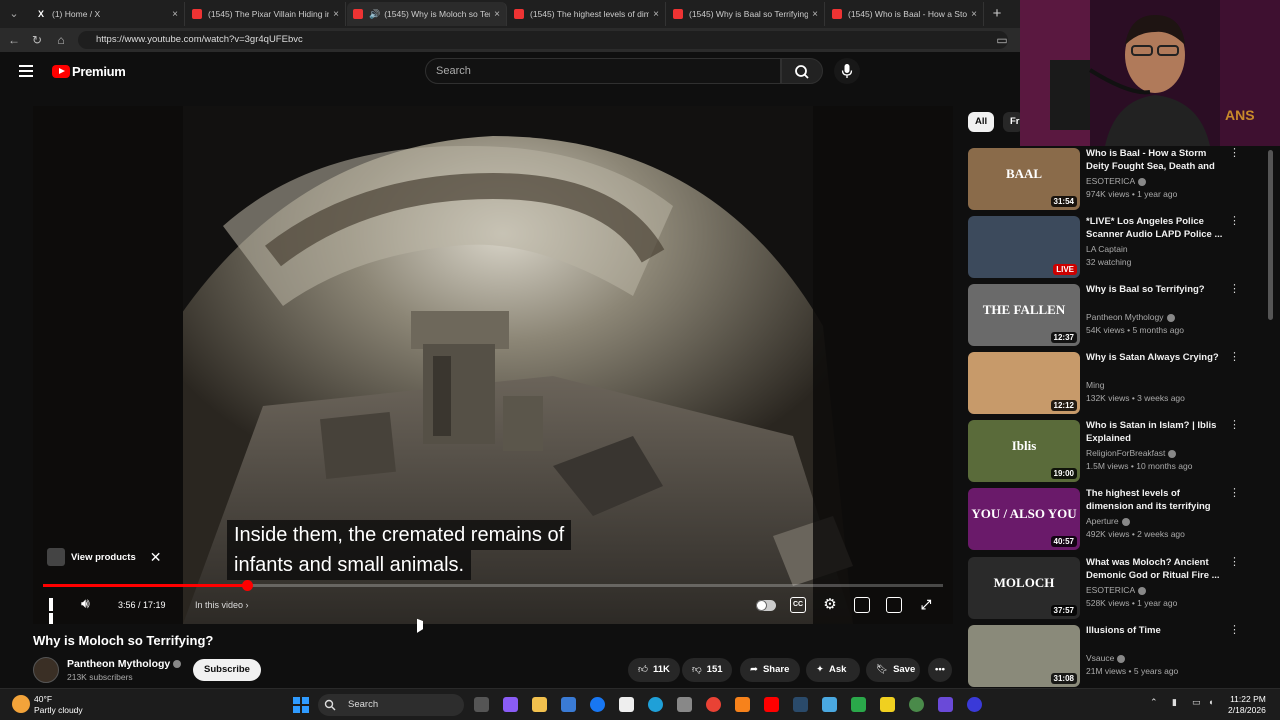  What do you see at coordinates (55, 611) in the screenshot?
I see `pause-icon` at bounding box center [55, 611].